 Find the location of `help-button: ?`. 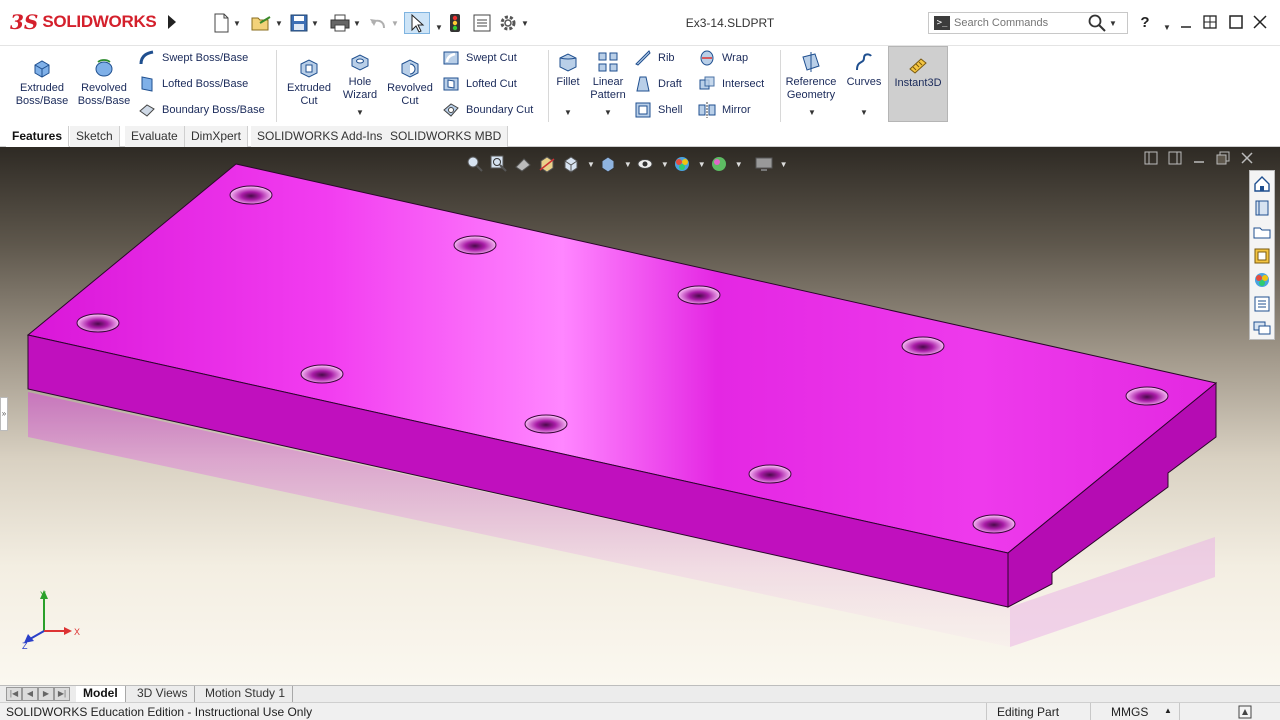

help-button: ? is located at coordinates (1145, 22).